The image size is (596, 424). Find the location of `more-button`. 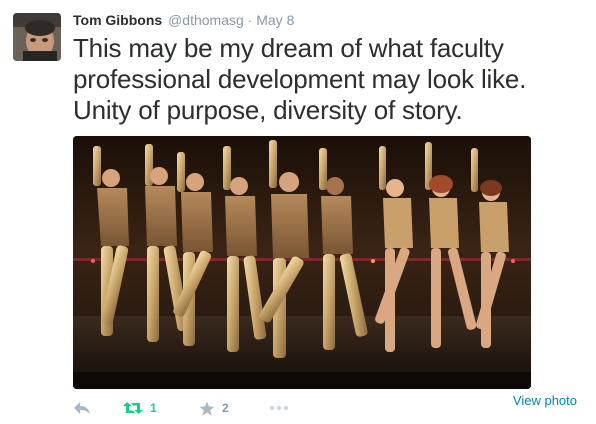

more-button is located at coordinates (279, 408).